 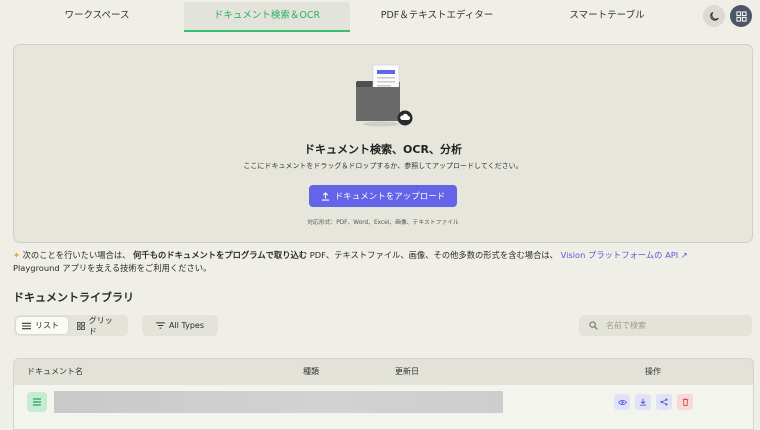 What do you see at coordinates (383, 223) in the screenshot?
I see `supported-formats: 対応形式：PDF、Word、Excel、画像、テキストファイル` at bounding box center [383, 223].